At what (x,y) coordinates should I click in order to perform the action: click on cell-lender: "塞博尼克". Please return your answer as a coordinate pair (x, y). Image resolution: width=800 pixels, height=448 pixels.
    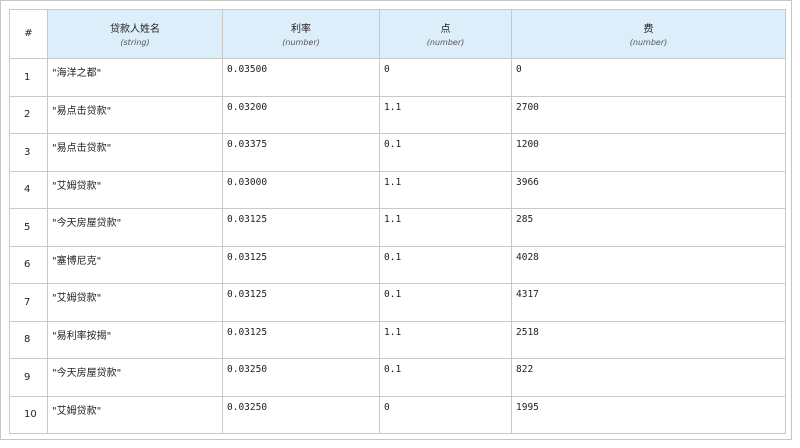
    Looking at the image, I should click on (135, 264).